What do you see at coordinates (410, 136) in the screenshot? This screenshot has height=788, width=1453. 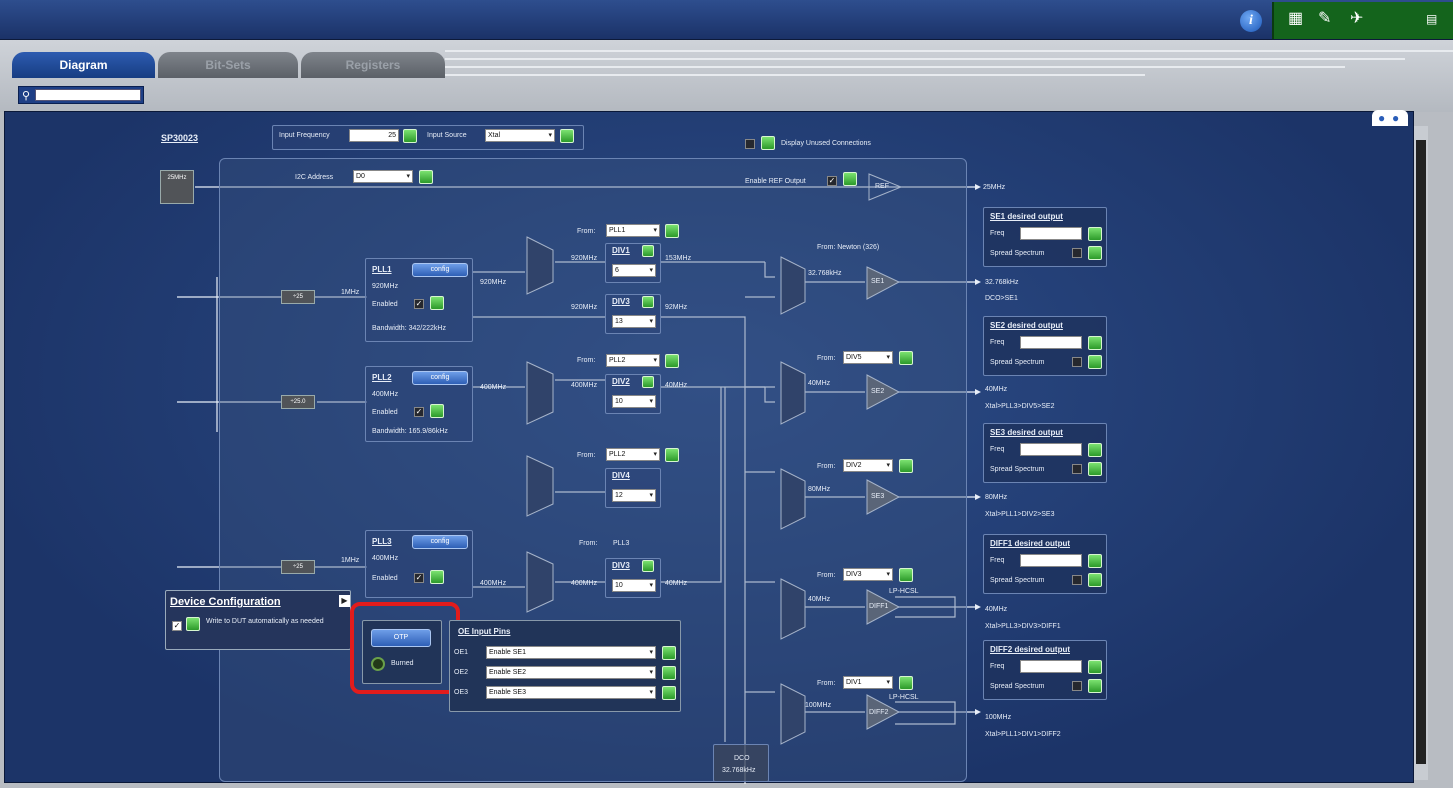 I see `apply-frequency-button` at bounding box center [410, 136].